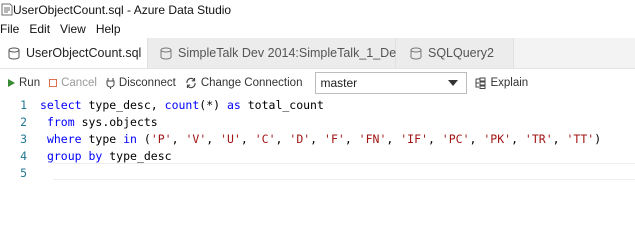 The width and height of the screenshot is (635, 240). What do you see at coordinates (41, 29) in the screenshot?
I see `menu-edit: Edit` at bounding box center [41, 29].